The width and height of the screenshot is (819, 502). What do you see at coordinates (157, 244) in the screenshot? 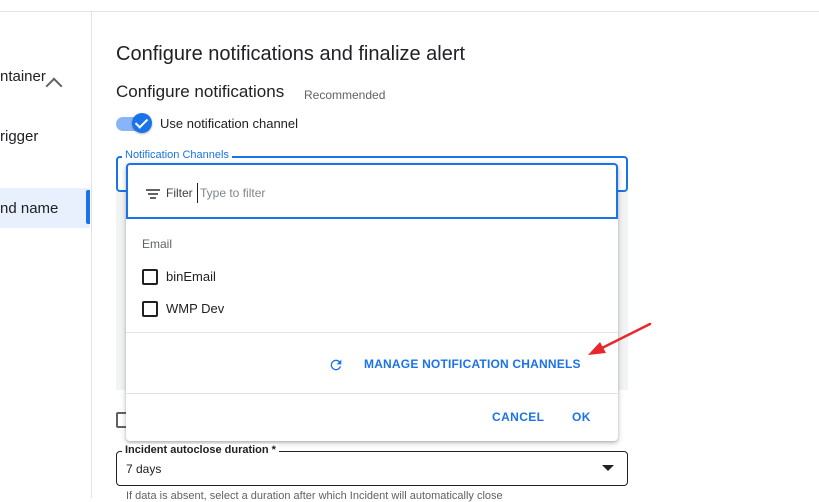
I see `email-group-label: Email` at bounding box center [157, 244].